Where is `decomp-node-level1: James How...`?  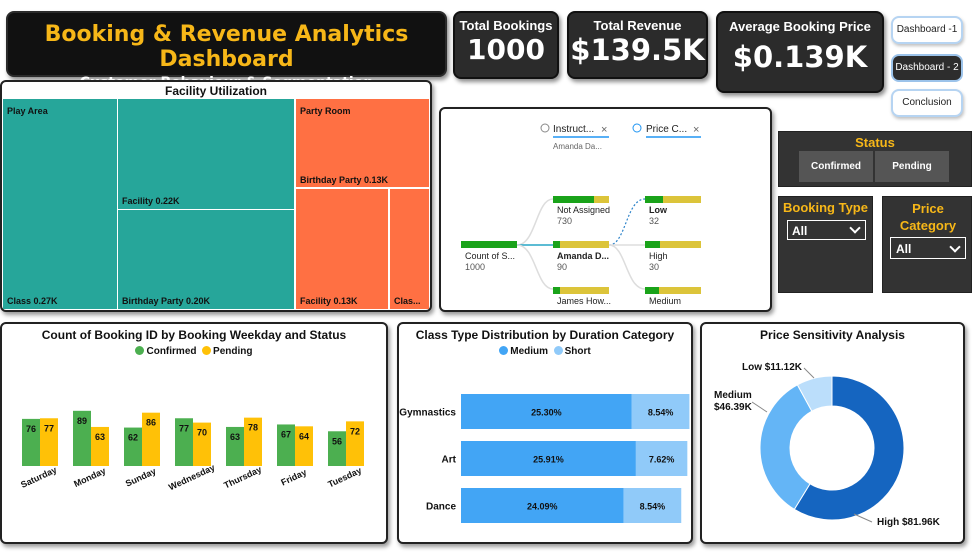 decomp-node-level1: James How... is located at coordinates (582, 296).